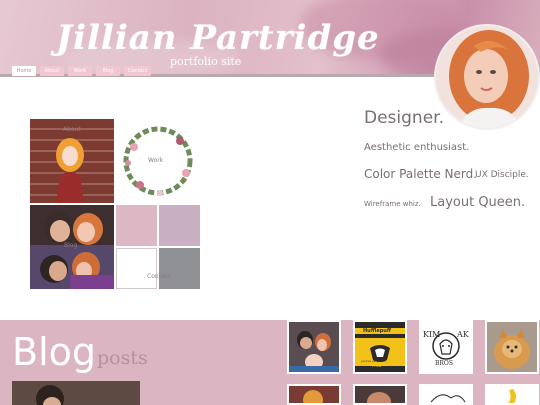 The height and width of the screenshot is (405, 540). What do you see at coordinates (52, 71) in the screenshot?
I see `tab-about: About` at bounding box center [52, 71].